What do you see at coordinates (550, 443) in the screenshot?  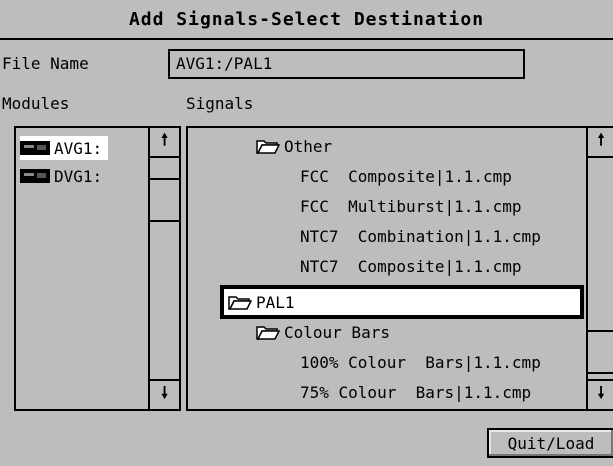 I see `quit-load-button: Quit/Load` at bounding box center [550, 443].